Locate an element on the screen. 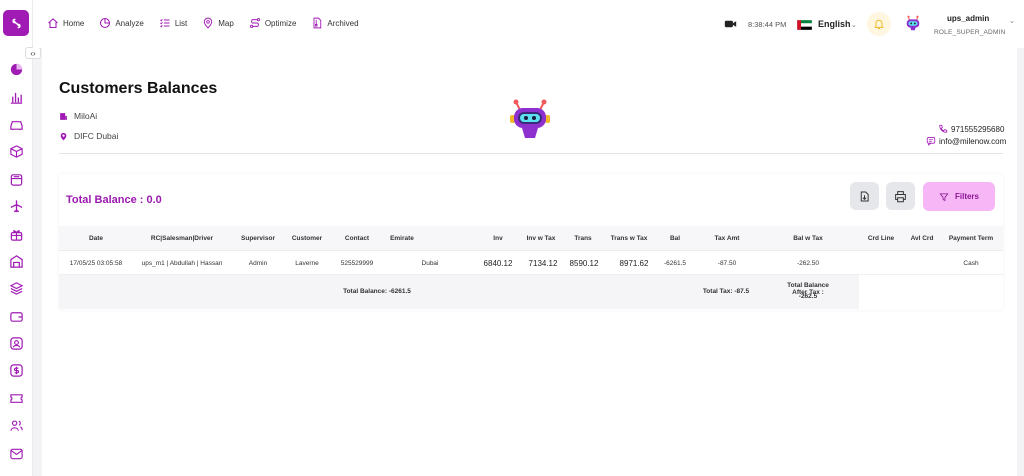 The width and height of the screenshot is (1024, 476). nav-map: Map is located at coordinates (218, 23).